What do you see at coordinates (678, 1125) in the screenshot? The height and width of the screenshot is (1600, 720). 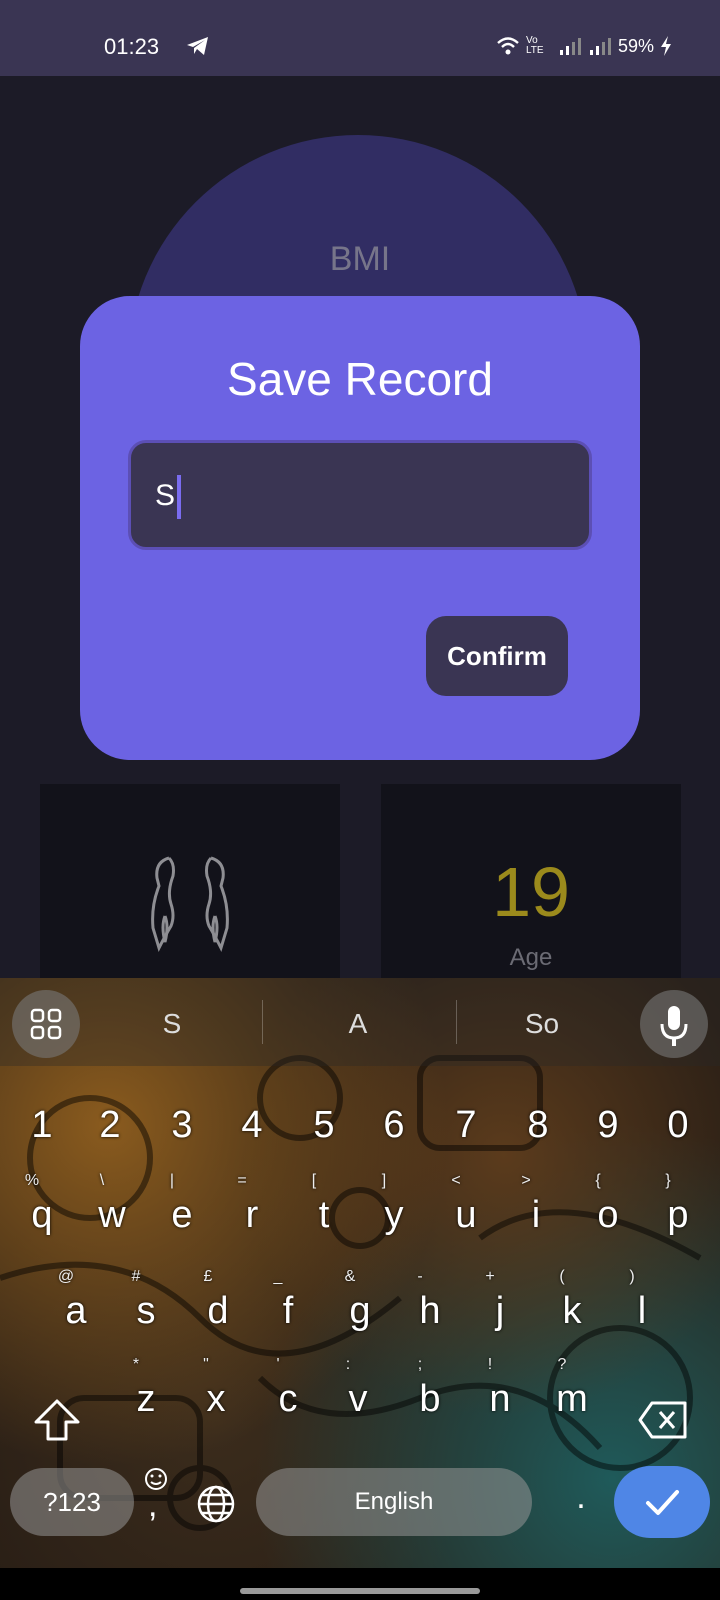 I see `key-0: 0` at bounding box center [678, 1125].